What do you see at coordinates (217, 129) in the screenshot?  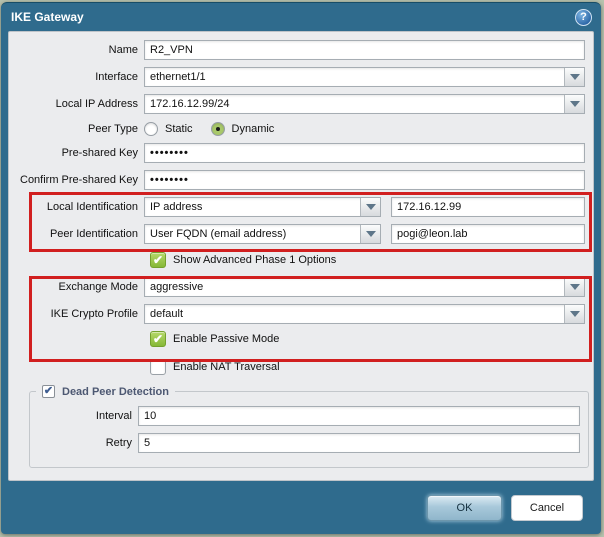 I see `peer-type-dynamic-radio` at bounding box center [217, 129].